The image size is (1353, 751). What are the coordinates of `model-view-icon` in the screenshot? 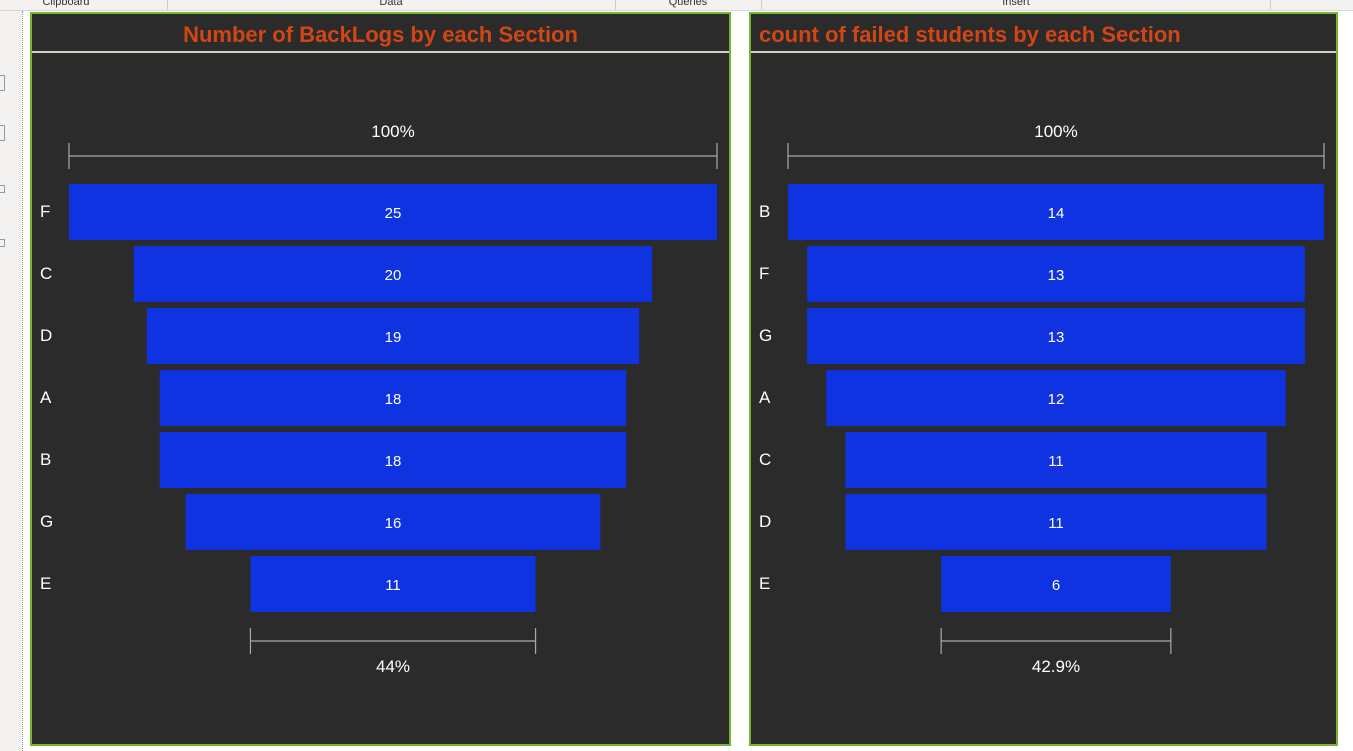 It's located at (2, 189).